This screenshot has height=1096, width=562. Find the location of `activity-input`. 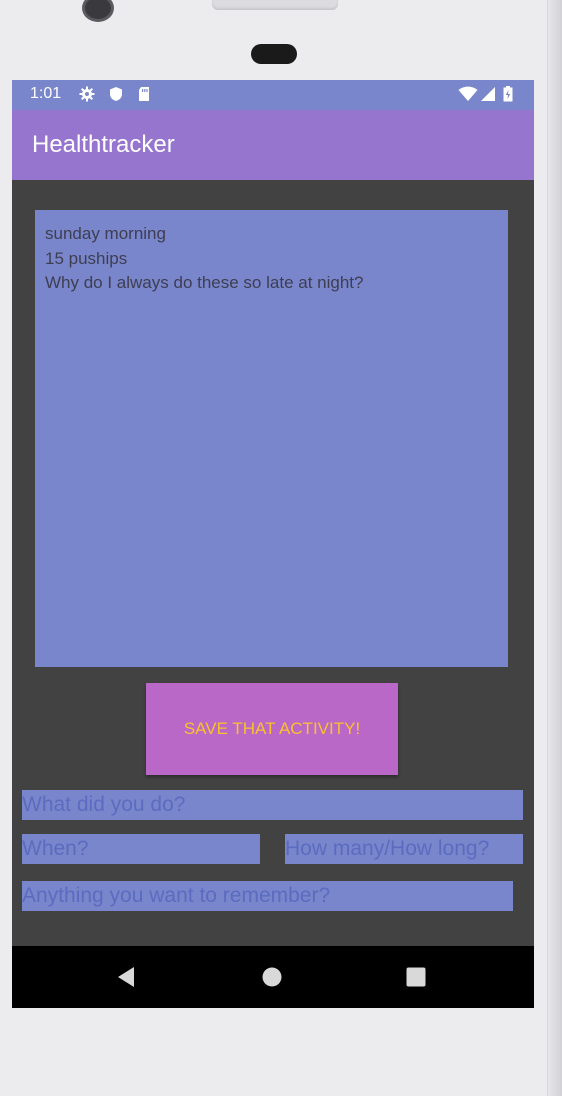

activity-input is located at coordinates (272, 805).